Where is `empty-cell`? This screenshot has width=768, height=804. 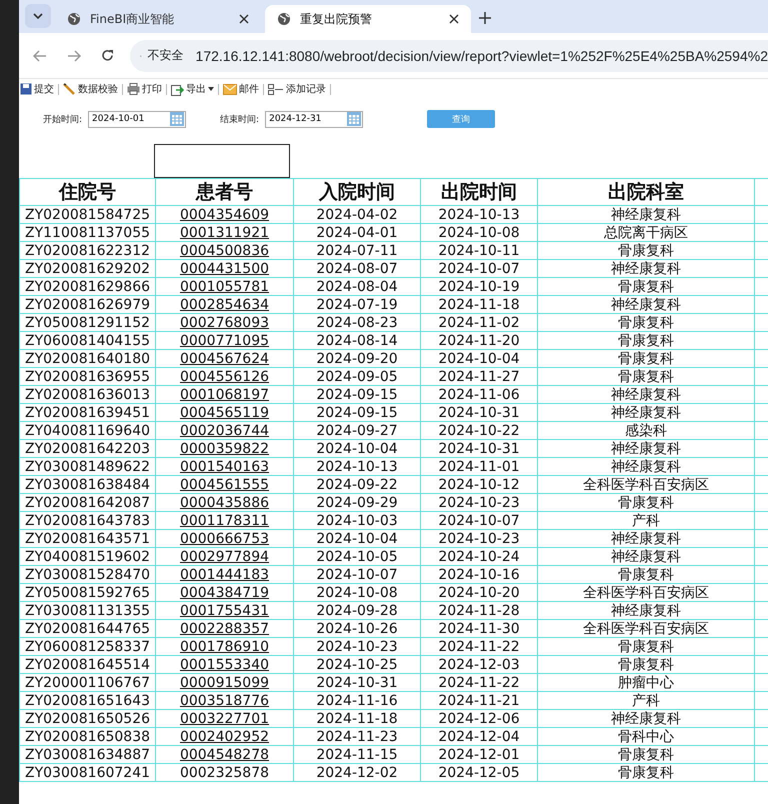
empty-cell is located at coordinates (222, 161).